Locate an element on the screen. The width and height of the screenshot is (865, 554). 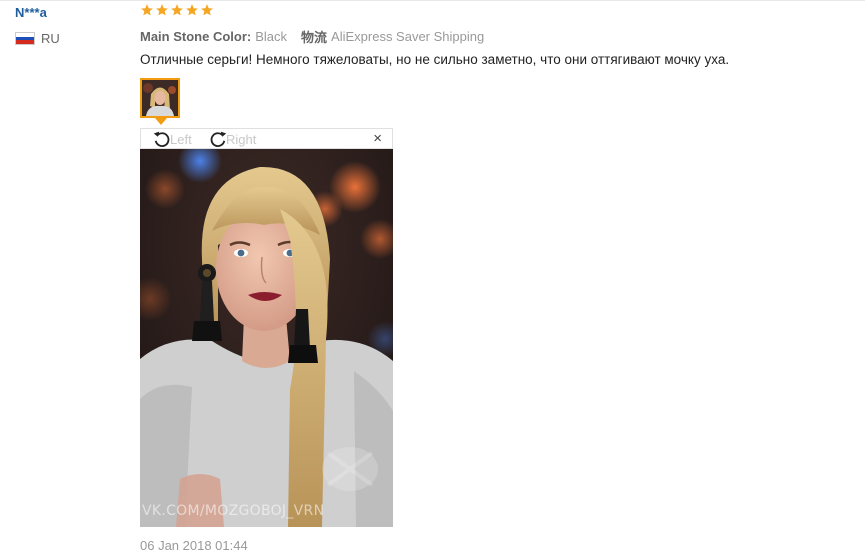
review-date: 06 Jan 2018 01:44 is located at coordinates (194, 545).